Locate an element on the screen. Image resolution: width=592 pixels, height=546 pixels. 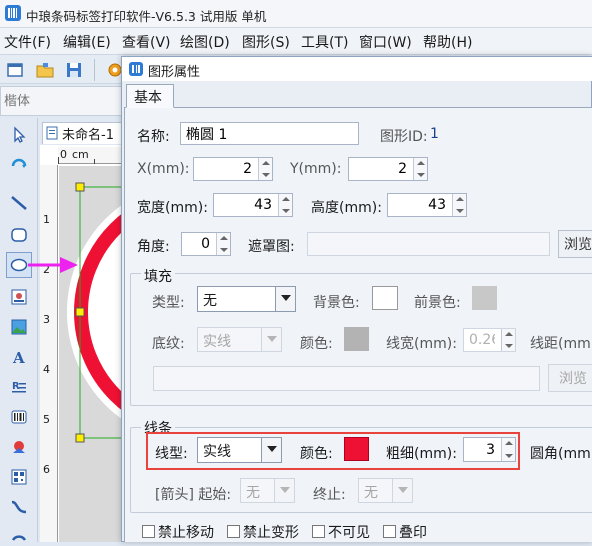
rotate-icon is located at coordinates (19, 163).